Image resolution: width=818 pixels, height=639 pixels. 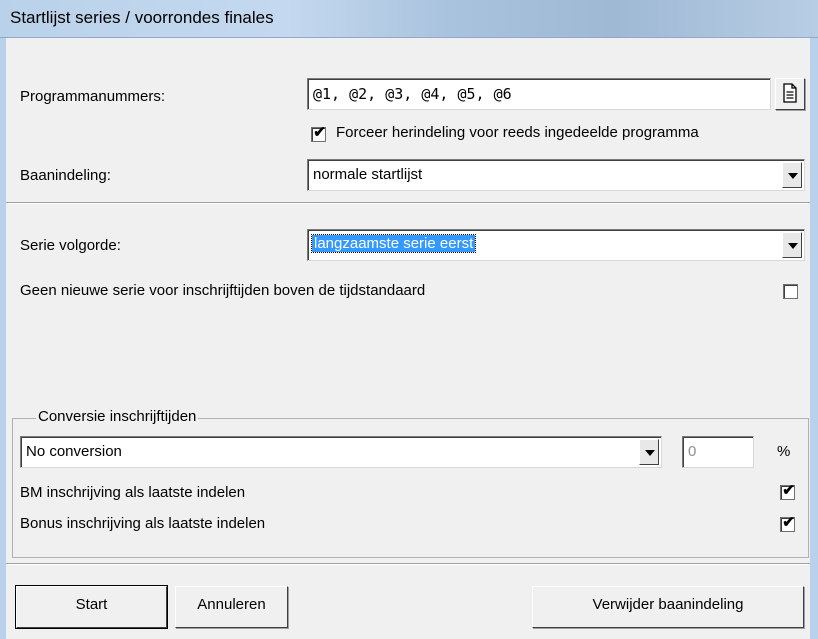 I want to click on serie-volgorde-dropdown-button, so click(x=792, y=245).